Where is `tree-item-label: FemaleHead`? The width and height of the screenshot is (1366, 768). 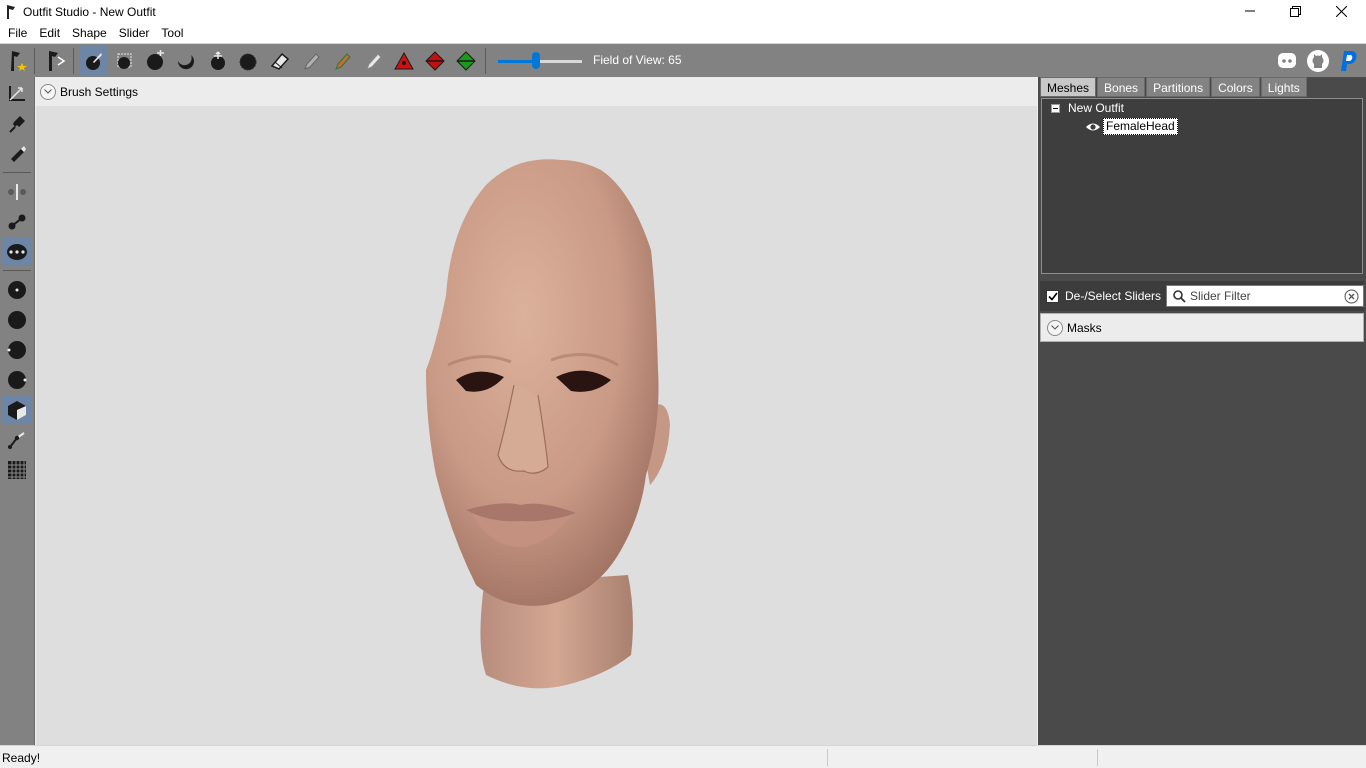 tree-item-label: FemaleHead is located at coordinates (1140, 126).